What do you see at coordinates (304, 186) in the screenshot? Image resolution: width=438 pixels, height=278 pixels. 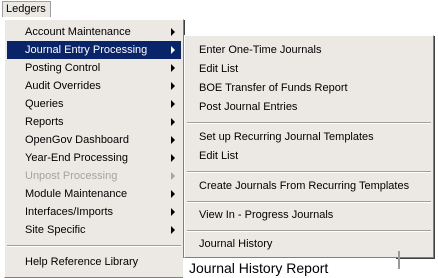 I see `menu-item-label: Create Journals From Recurring Templates` at bounding box center [304, 186].